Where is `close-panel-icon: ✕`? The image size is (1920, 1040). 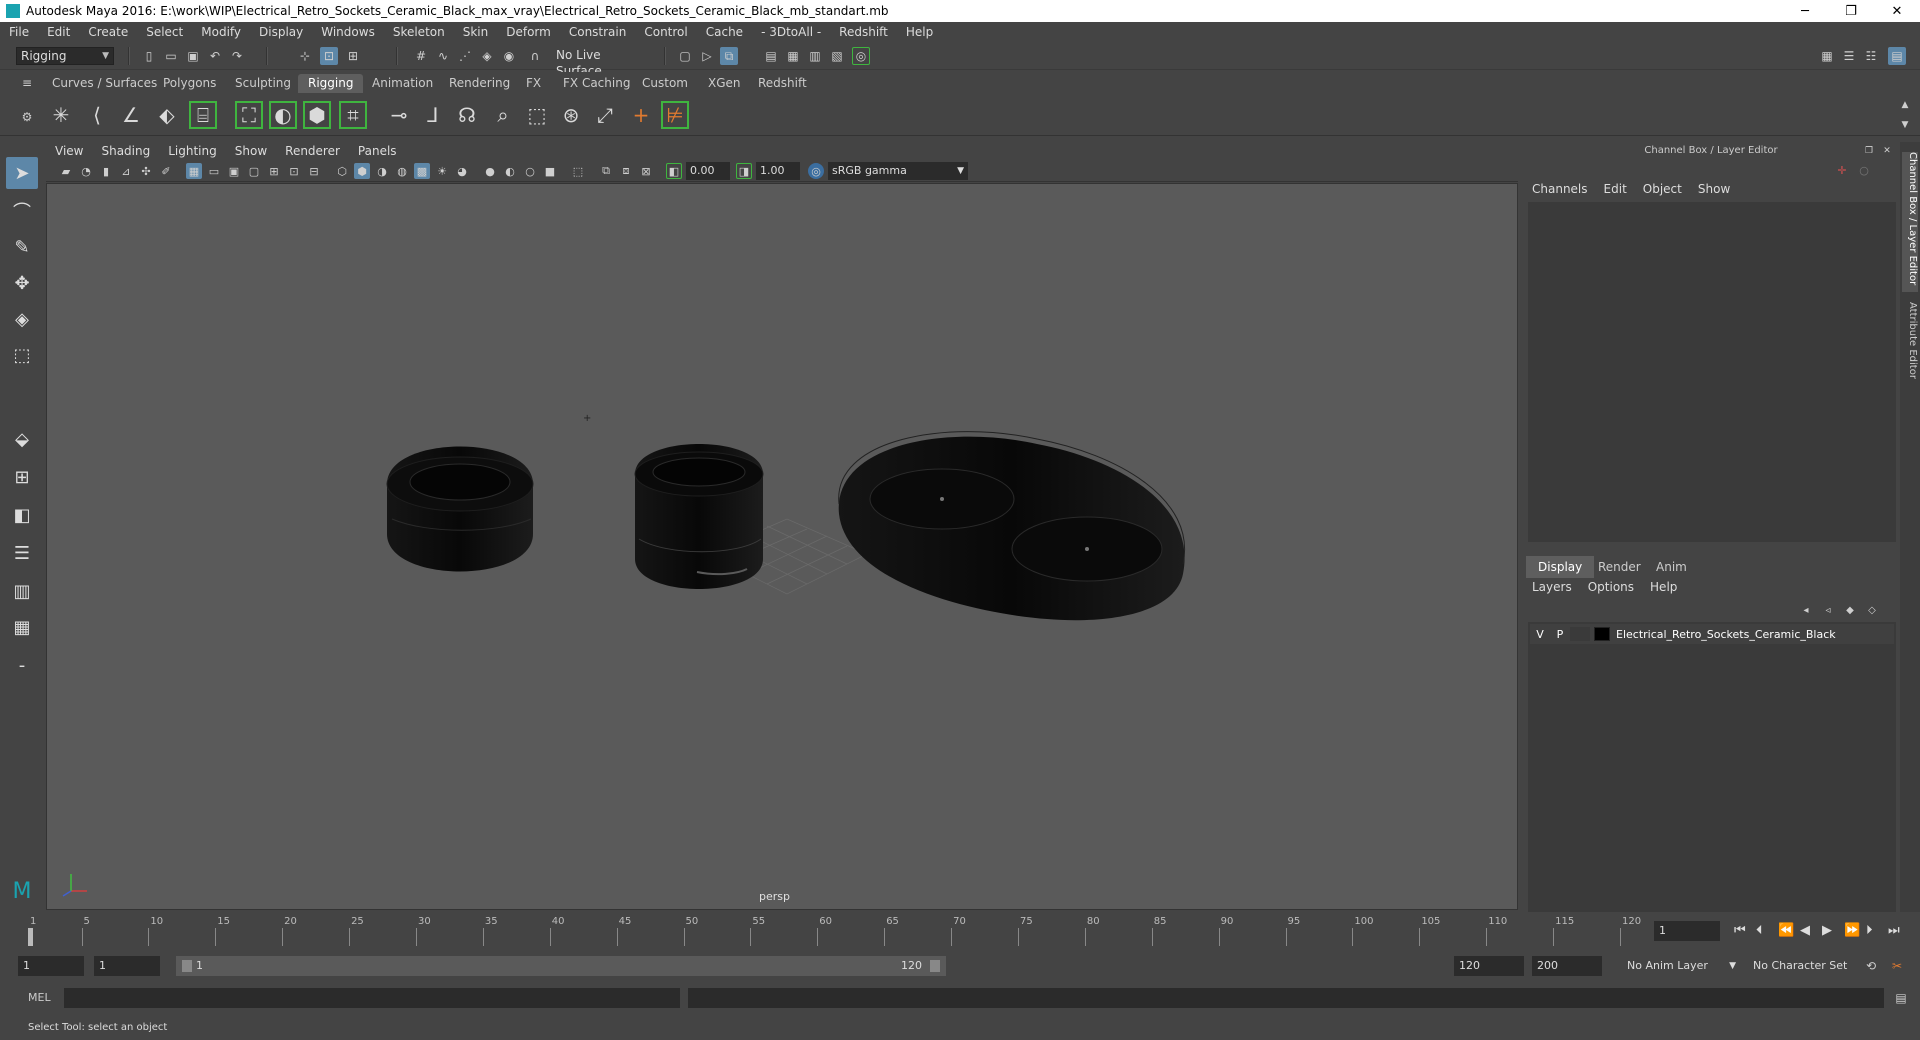 close-panel-icon: ✕ is located at coordinates (1887, 151).